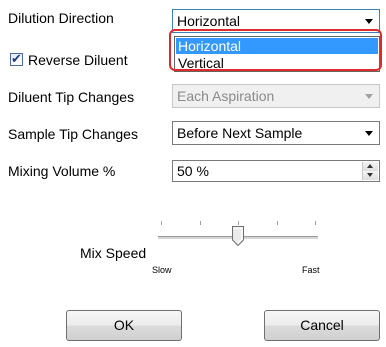 Image resolution: width=386 pixels, height=347 pixels. I want to click on mix-speed-thumb, so click(238, 236).